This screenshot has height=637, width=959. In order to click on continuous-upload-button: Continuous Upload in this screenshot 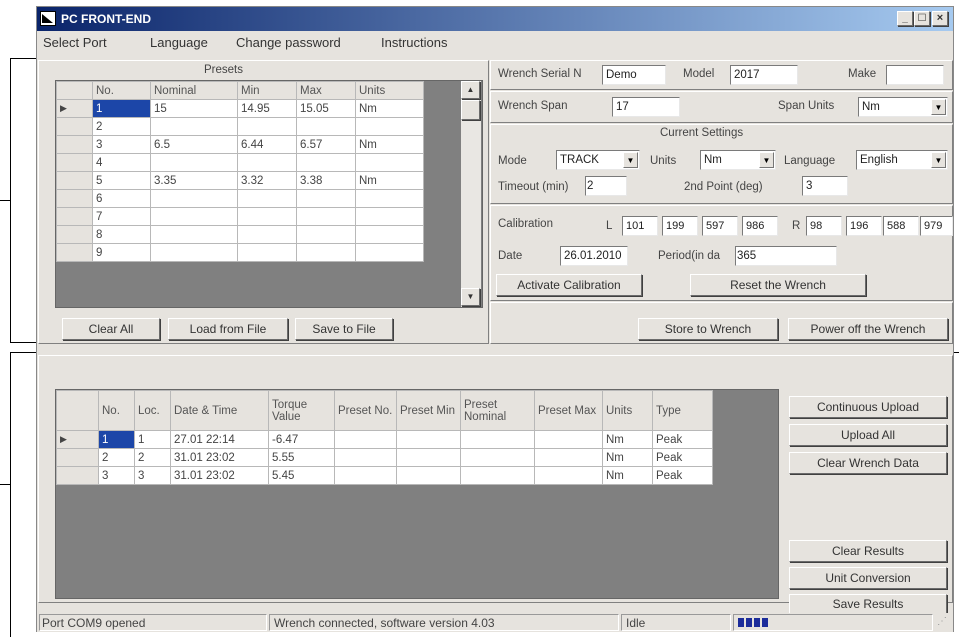, I will do `click(868, 407)`.